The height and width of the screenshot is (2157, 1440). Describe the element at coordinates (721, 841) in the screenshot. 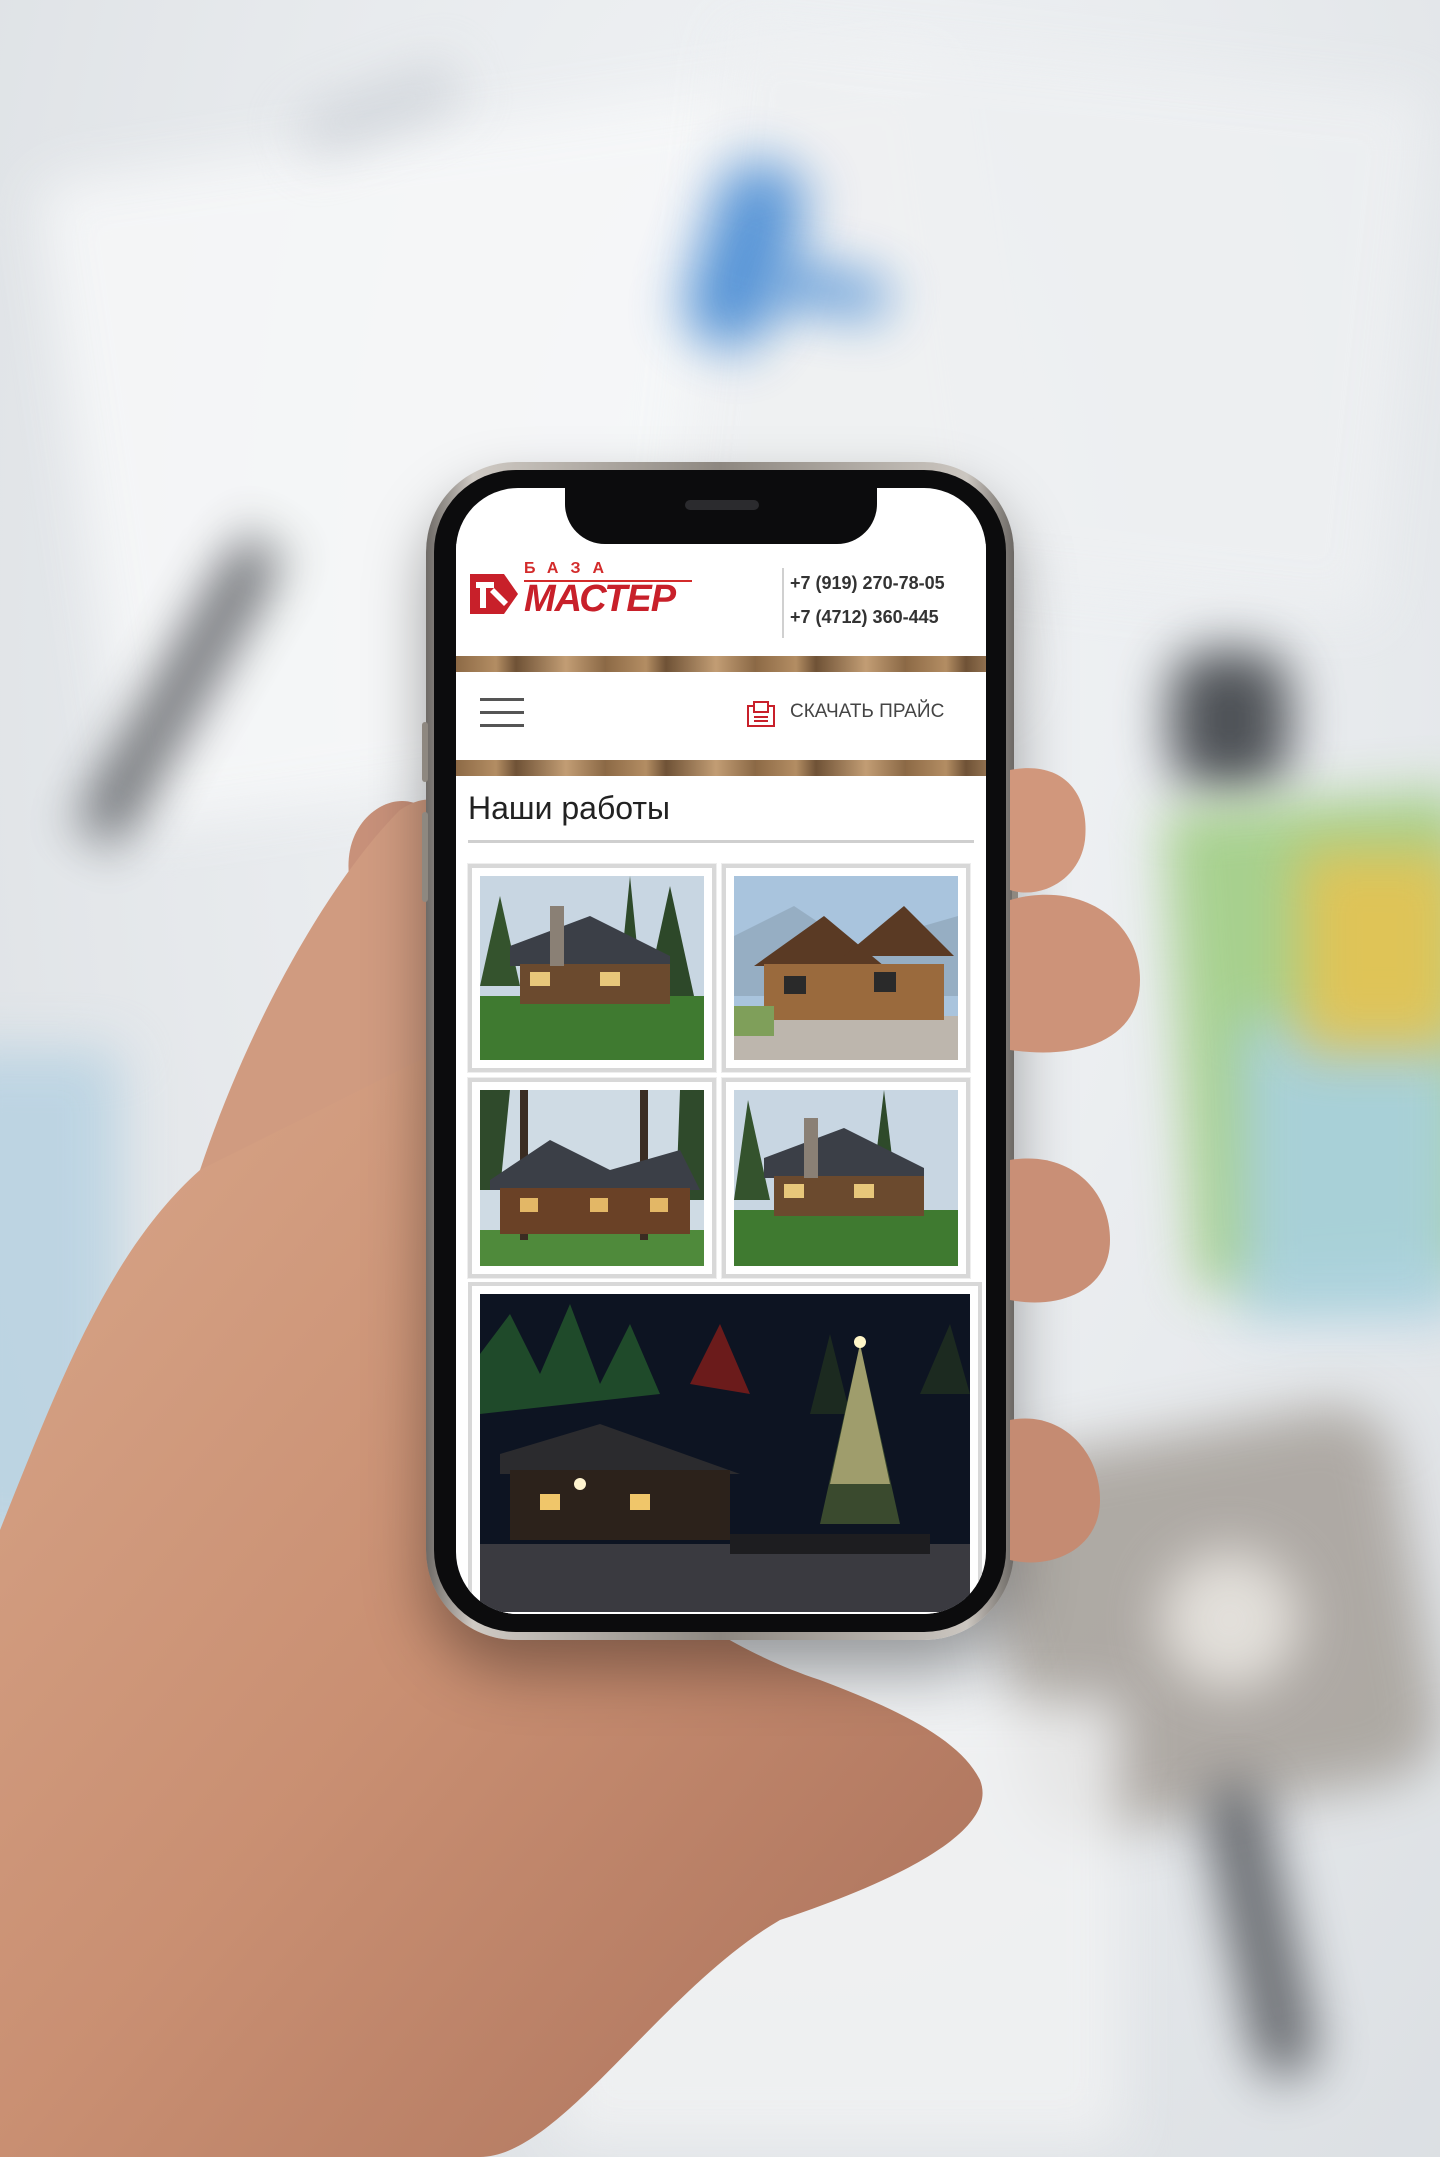

I see `title-divider` at that location.